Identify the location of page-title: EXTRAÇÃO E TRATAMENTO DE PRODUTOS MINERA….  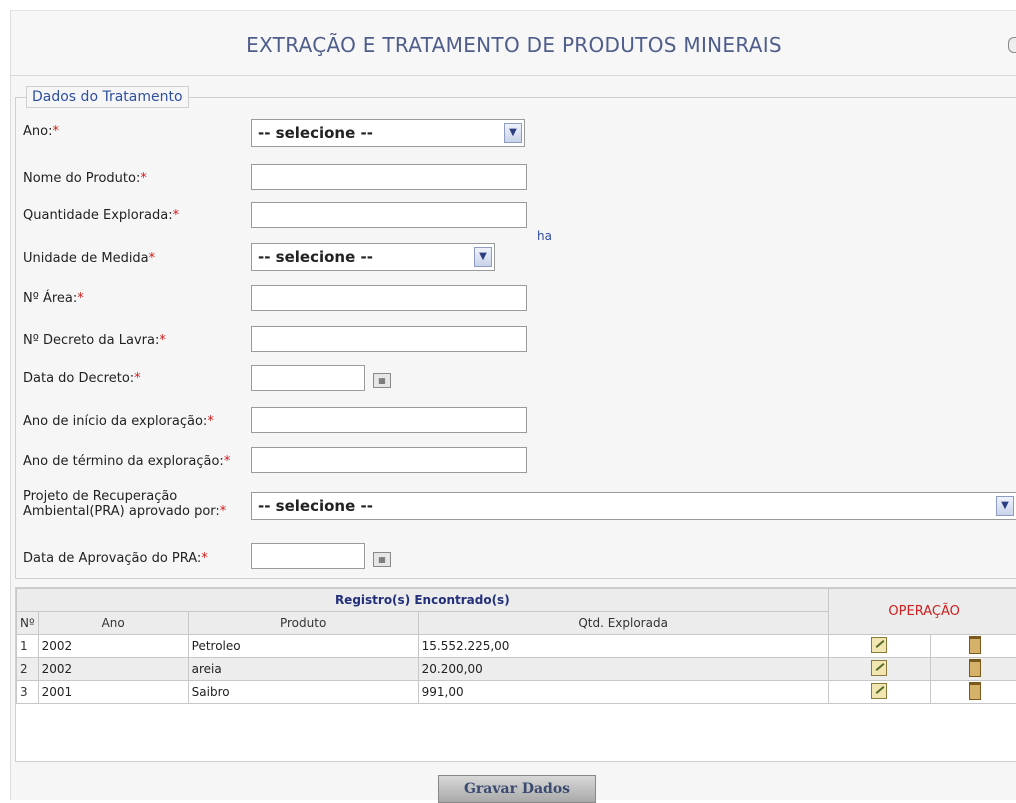
(513, 45).